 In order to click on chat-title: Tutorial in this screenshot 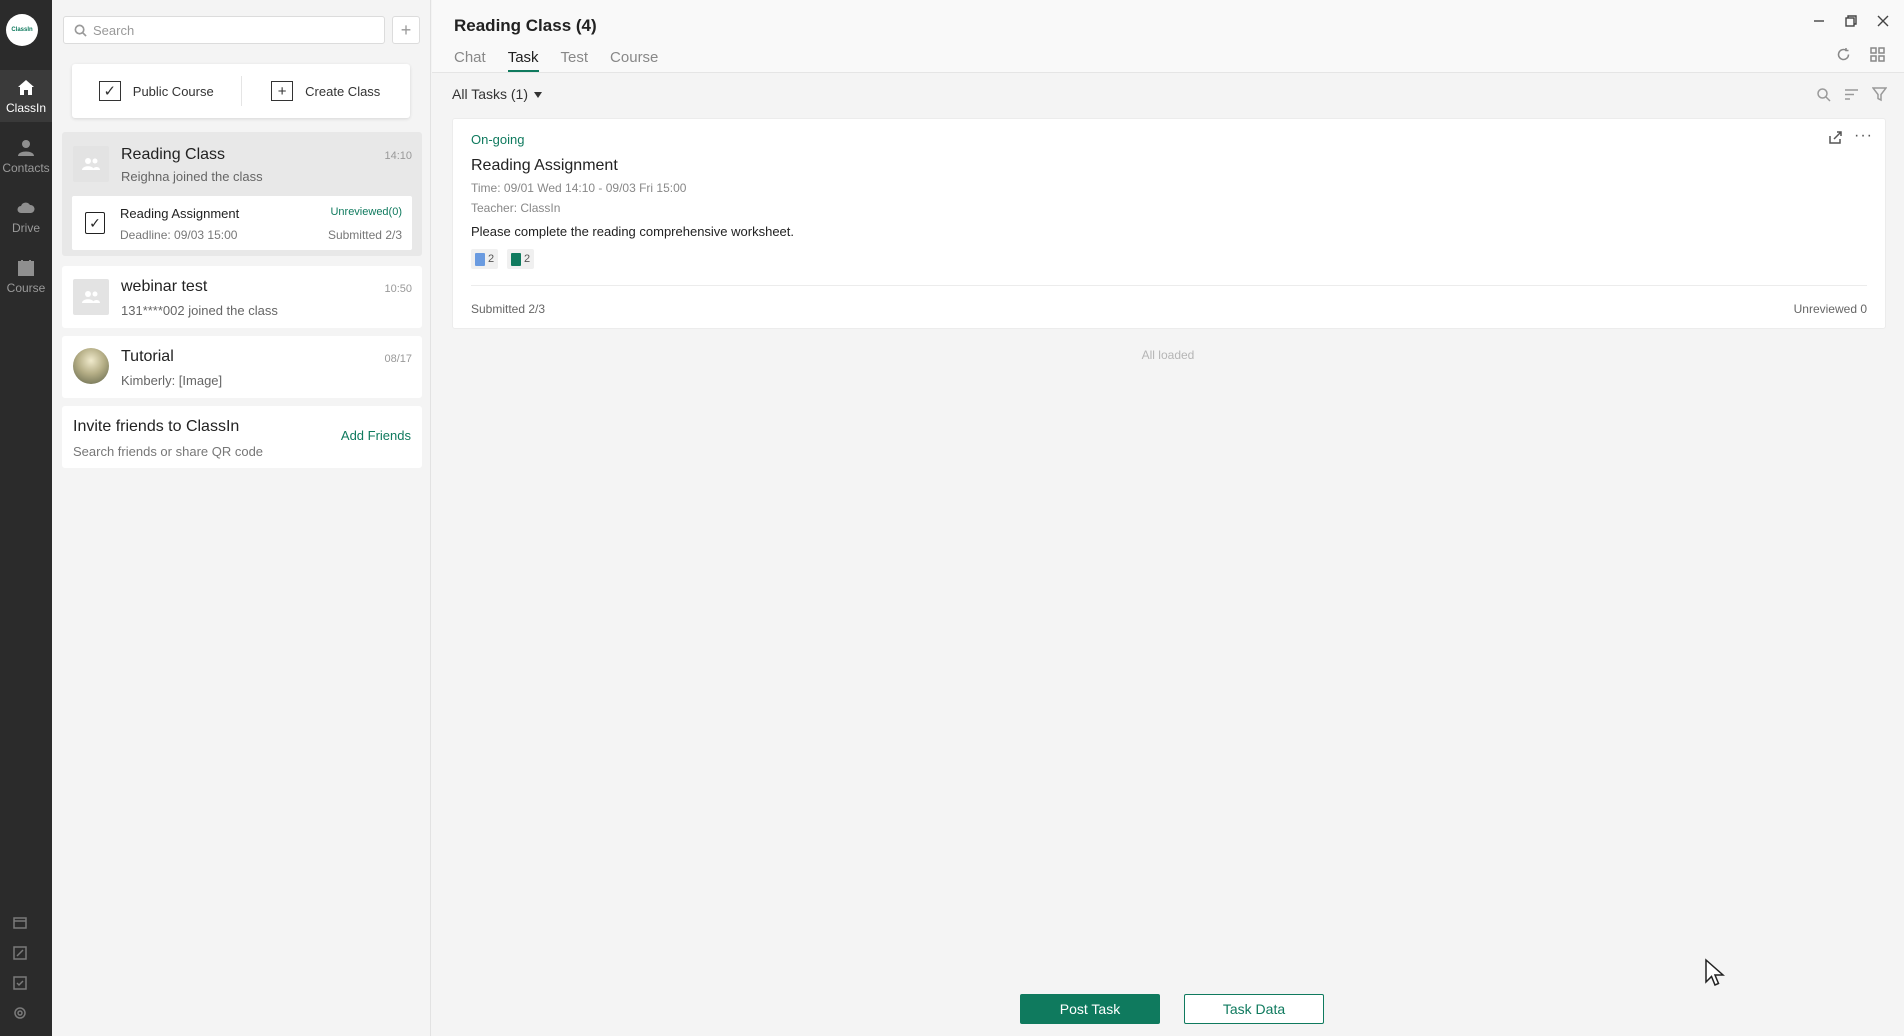, I will do `click(147, 356)`.